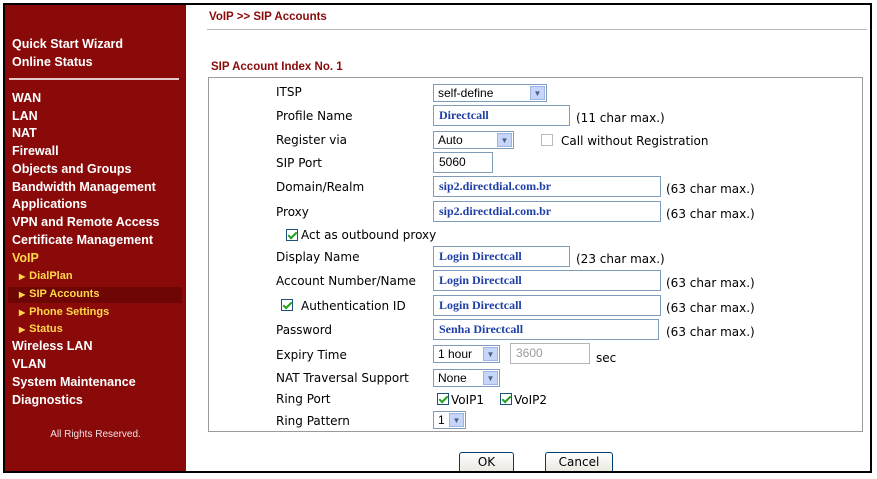 This screenshot has height=479, width=877. Describe the element at coordinates (52, 62) in the screenshot. I see `sidebar-item-online-status: Online Status` at that location.